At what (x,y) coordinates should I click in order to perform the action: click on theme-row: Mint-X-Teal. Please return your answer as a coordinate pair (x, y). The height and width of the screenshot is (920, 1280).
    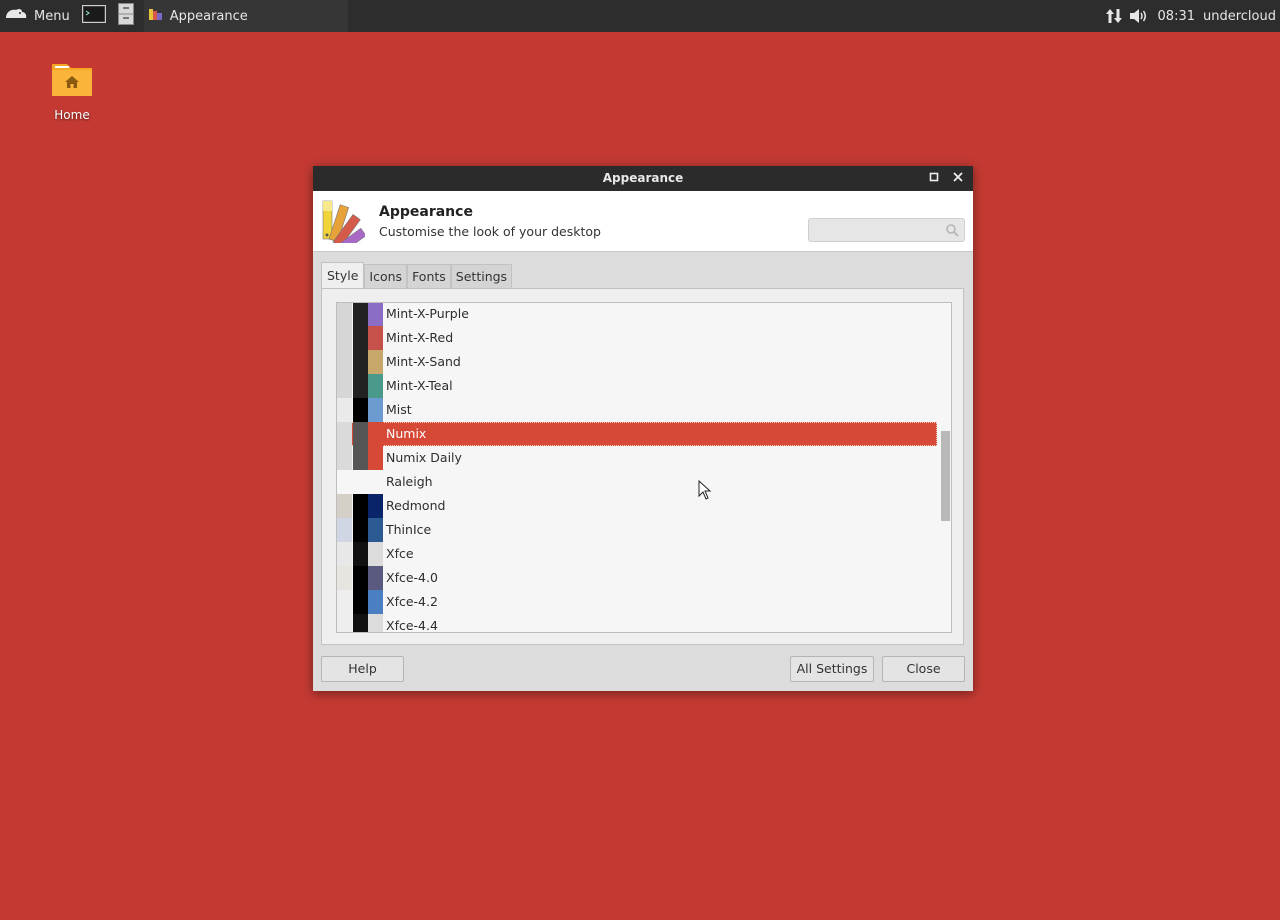
    Looking at the image, I should click on (637, 386).